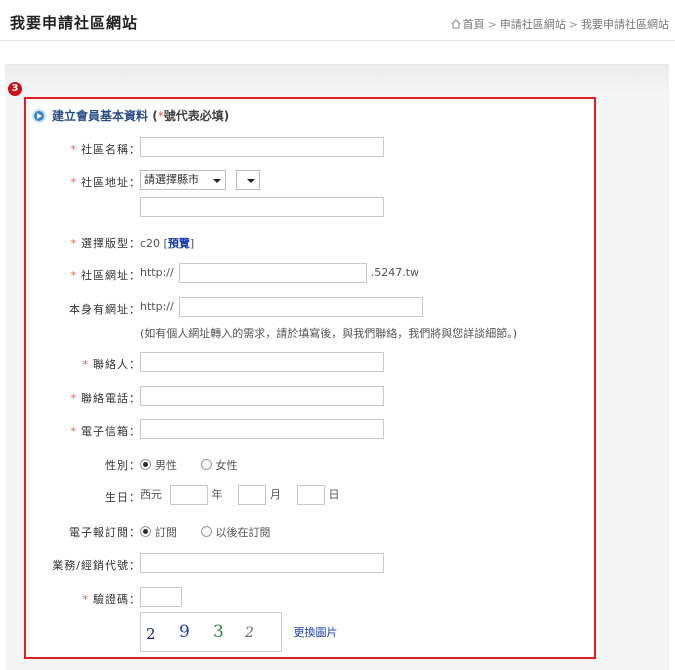 The image size is (675, 670). I want to click on district-select, so click(247, 180).